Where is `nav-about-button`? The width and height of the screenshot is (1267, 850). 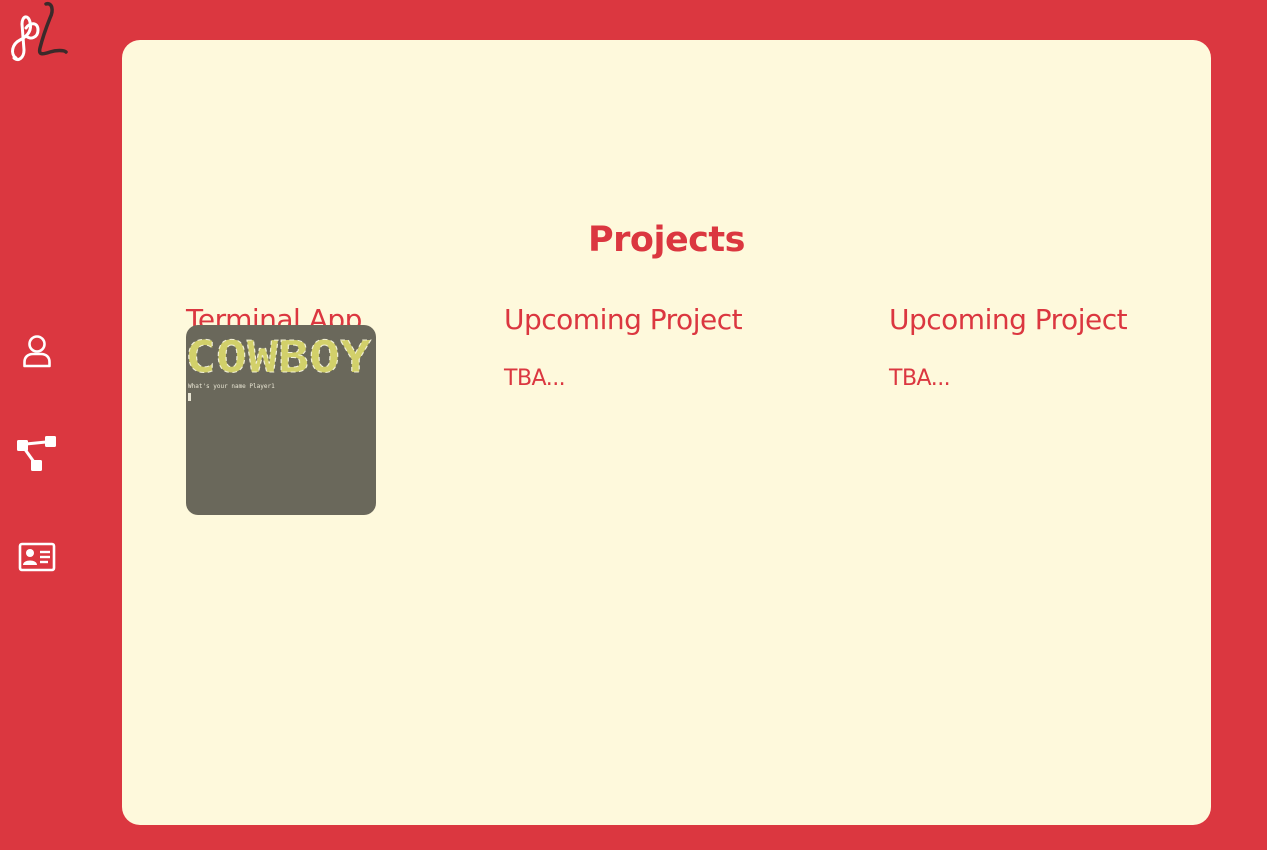
nav-about-button is located at coordinates (37, 353).